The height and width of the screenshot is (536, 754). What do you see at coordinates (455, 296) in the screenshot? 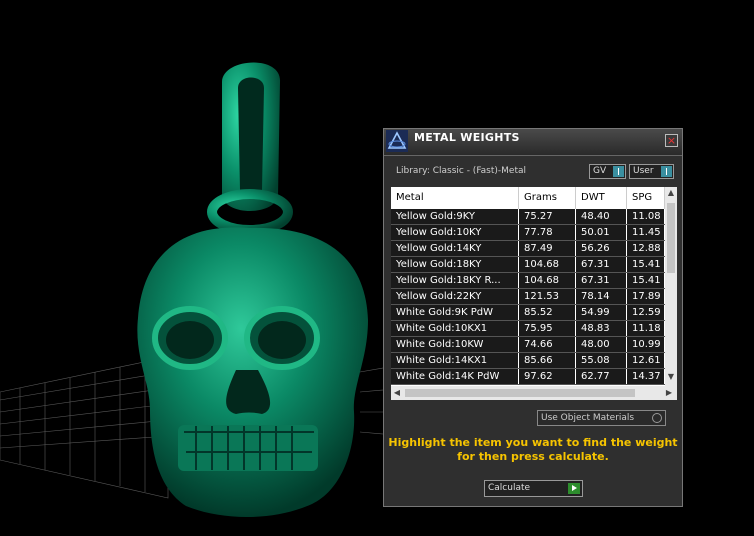
I see `table-cell-metal: Yellow Gold:22KY` at bounding box center [455, 296].